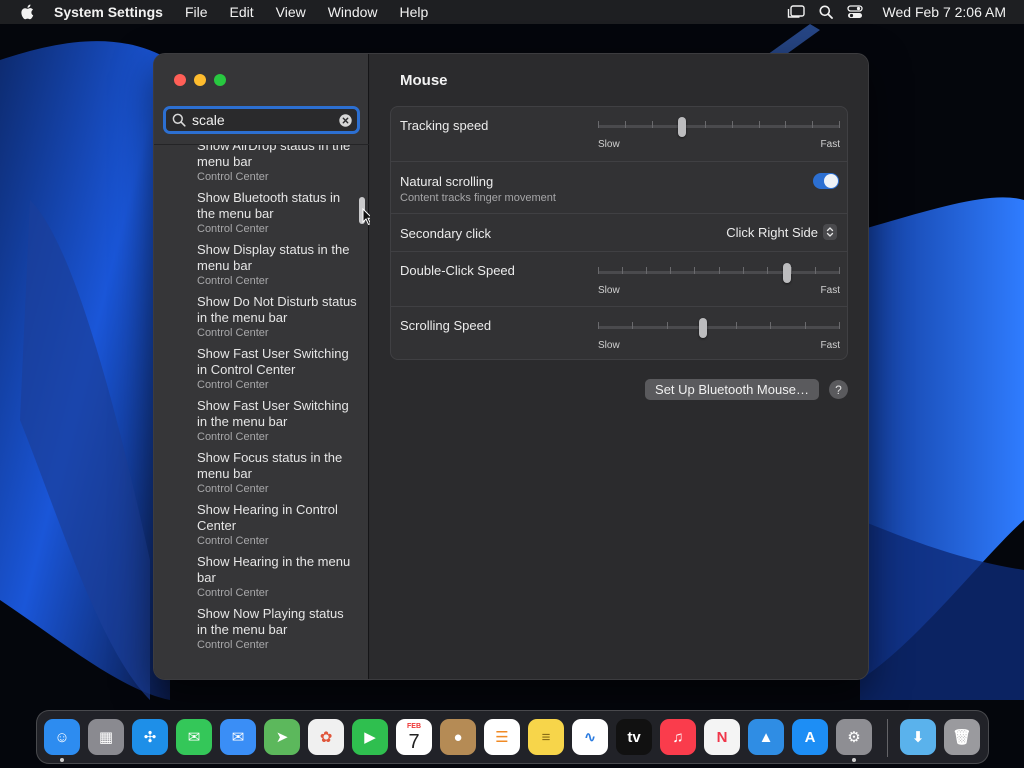 Image resolution: width=1024 pixels, height=768 pixels. I want to click on contacts-icon: ●, so click(458, 737).